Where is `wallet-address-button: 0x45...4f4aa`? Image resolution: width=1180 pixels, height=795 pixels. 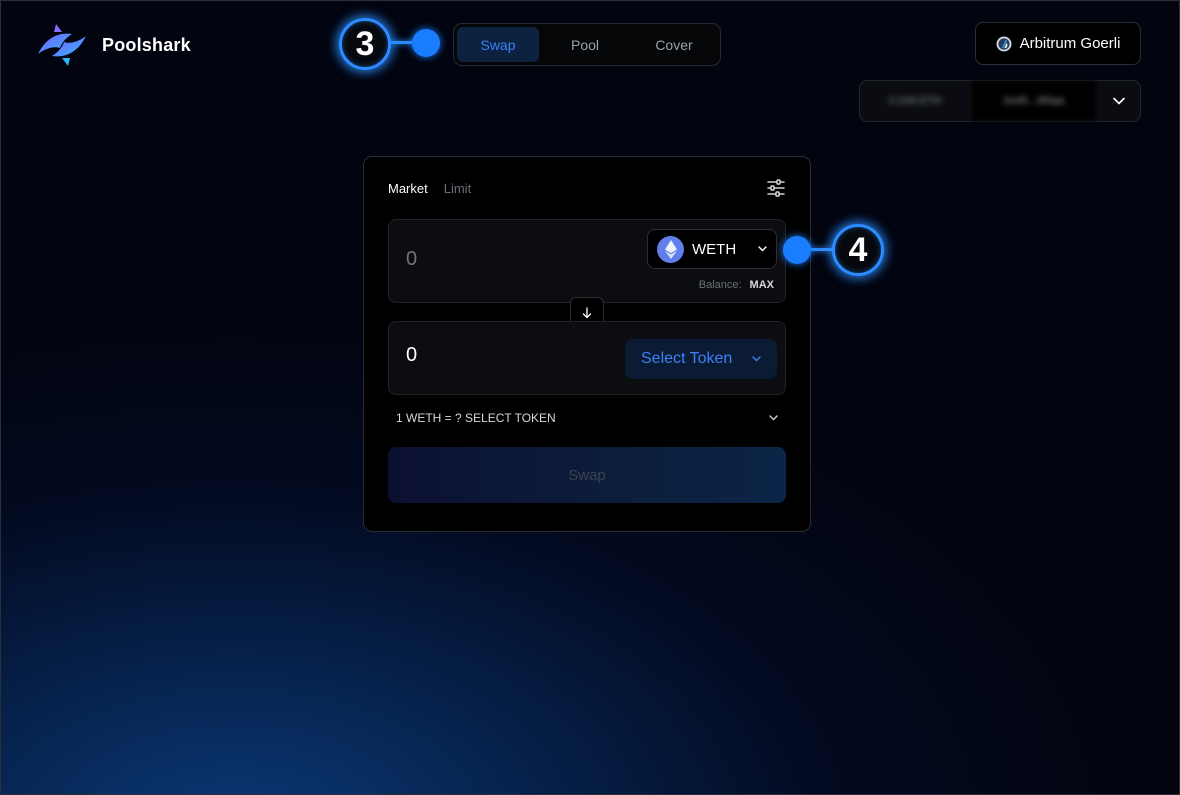
wallet-address-button: 0x45...4f4aa is located at coordinates (1034, 101).